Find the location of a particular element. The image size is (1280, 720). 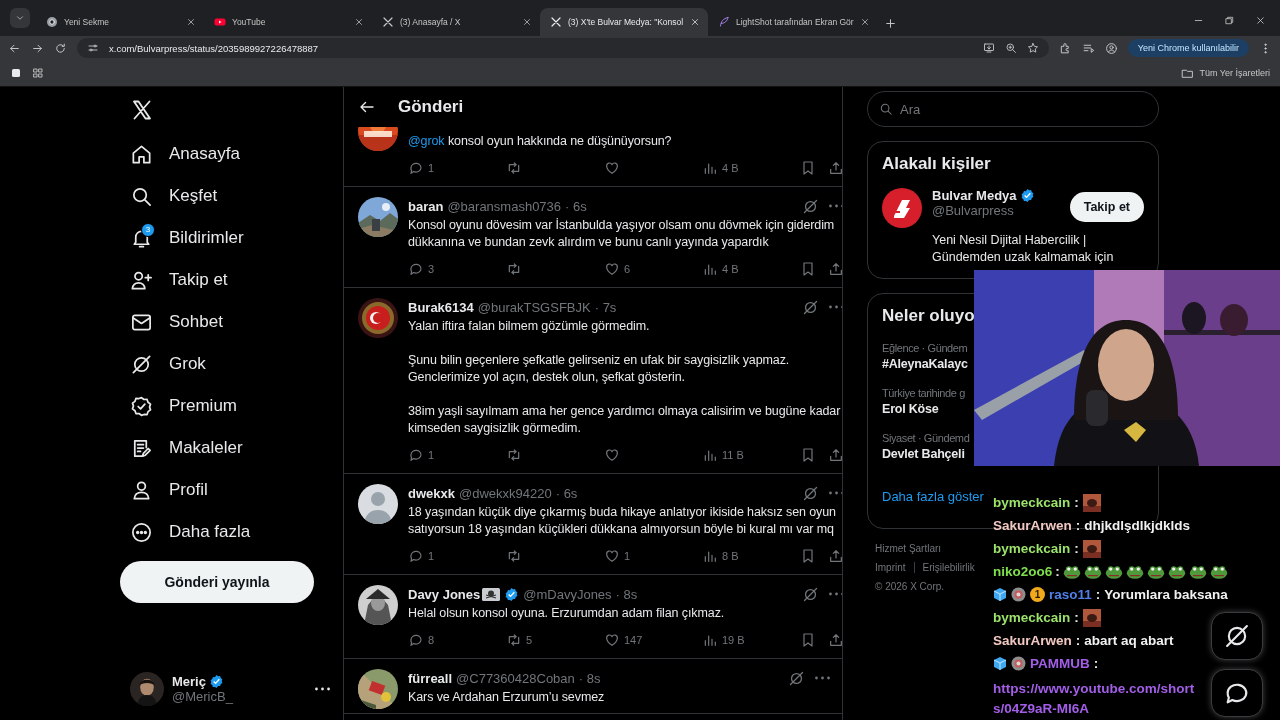

follow-button: Takip et is located at coordinates (1106, 207).